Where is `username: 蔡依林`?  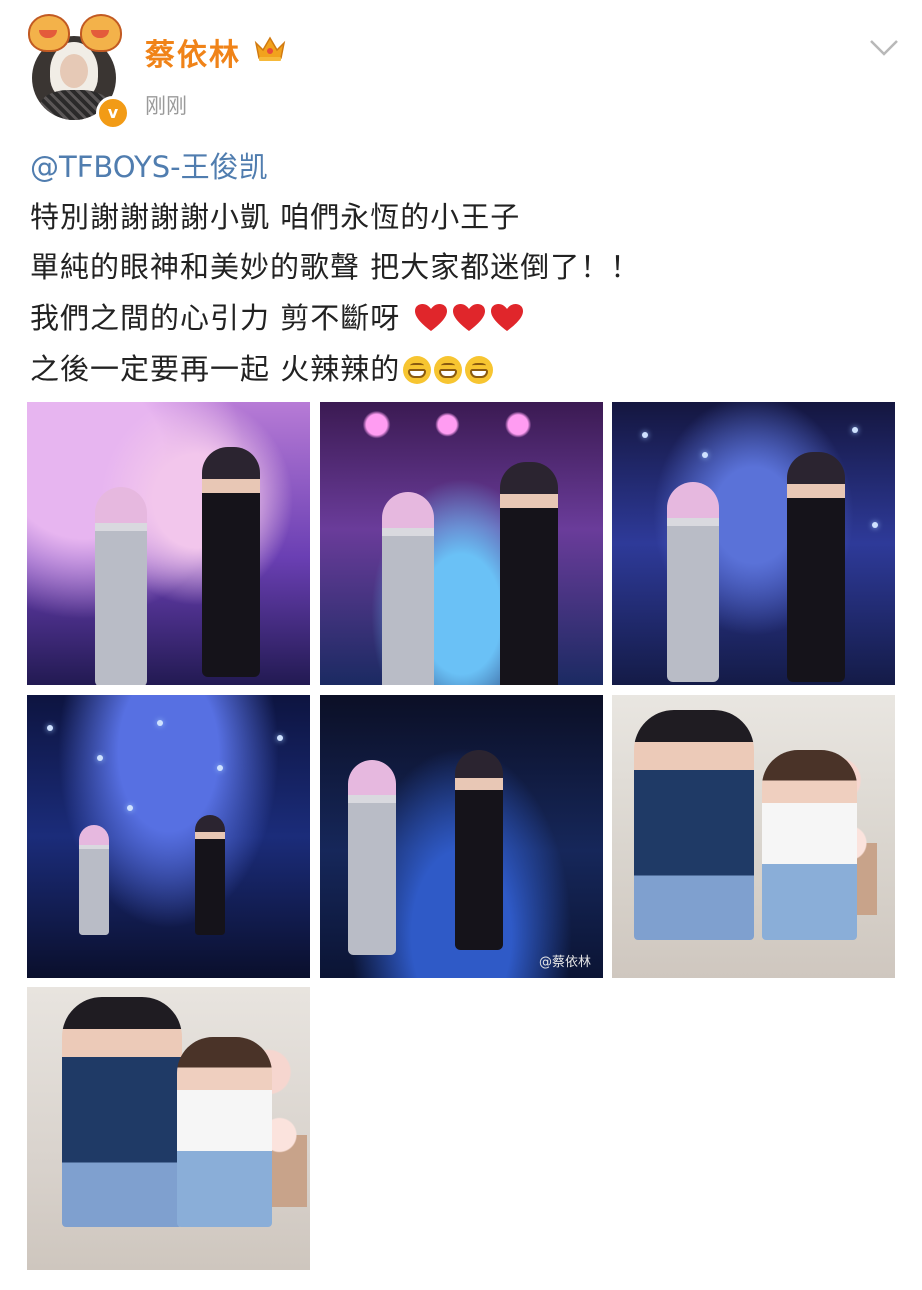 username: 蔡依林 is located at coordinates (193, 52).